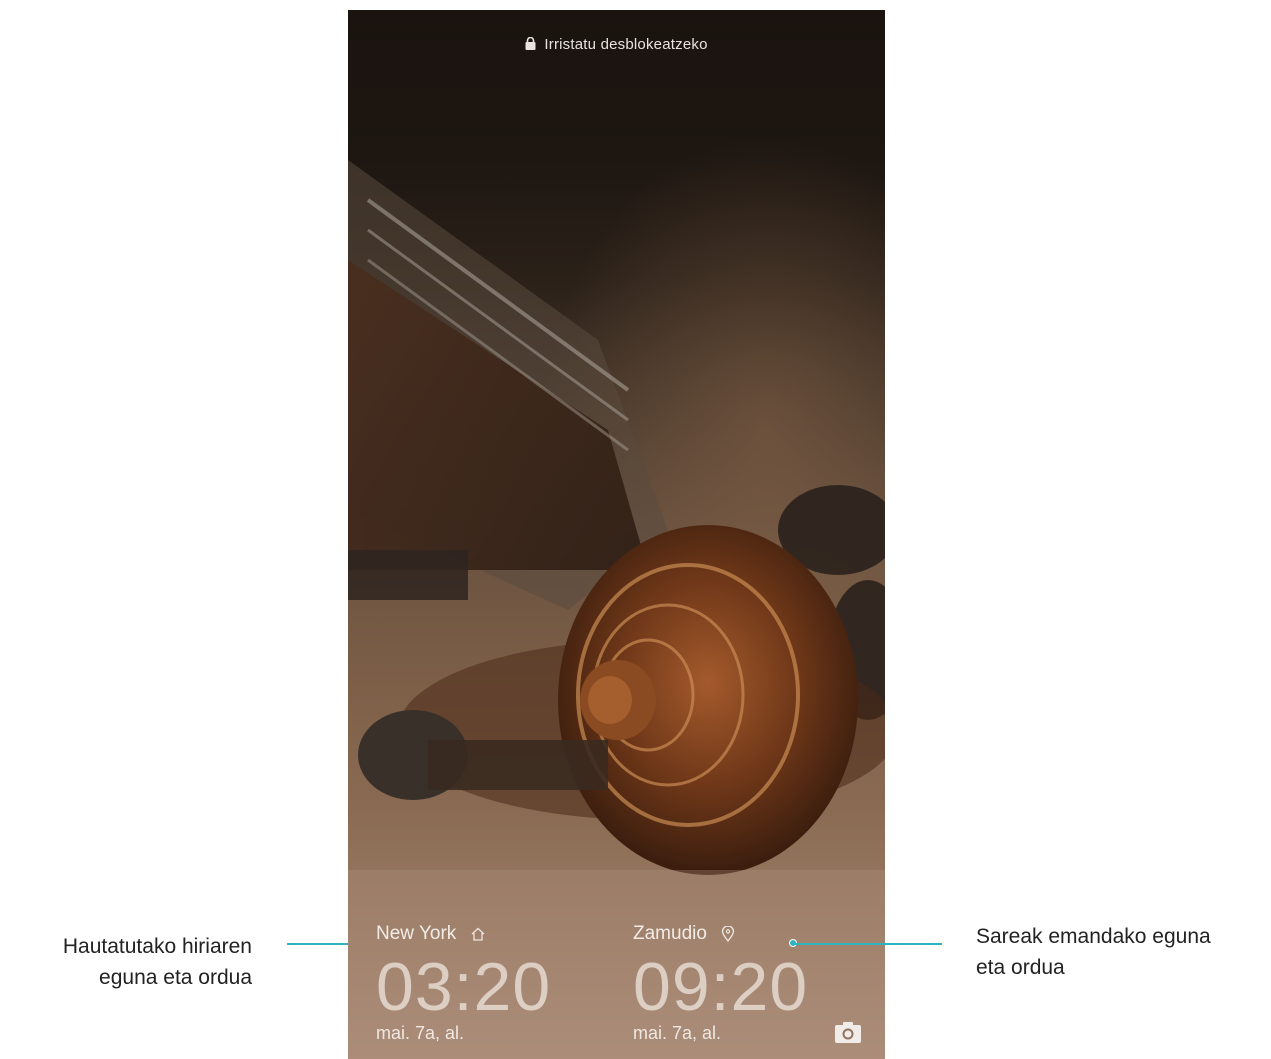 The width and height of the screenshot is (1271, 1059). Describe the element at coordinates (420, 1033) in the screenshot. I see `home-city-date: mai. 7a, al.` at that location.